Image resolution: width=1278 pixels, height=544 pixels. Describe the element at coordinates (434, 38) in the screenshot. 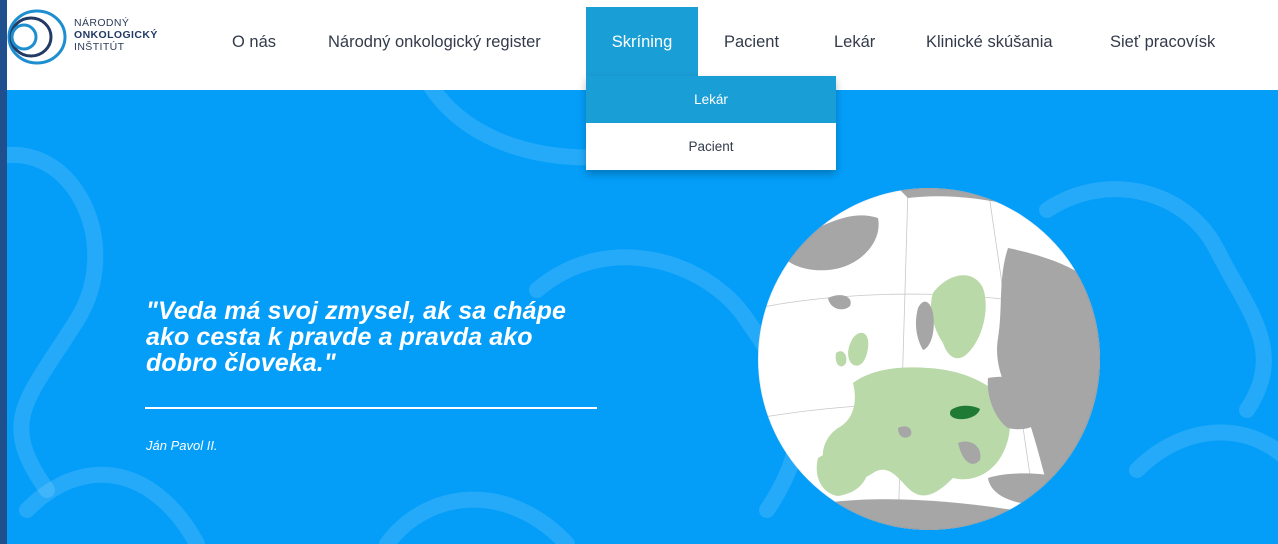

I see `nav-narodny-onkologicky-register: Národný onkologický register` at that location.